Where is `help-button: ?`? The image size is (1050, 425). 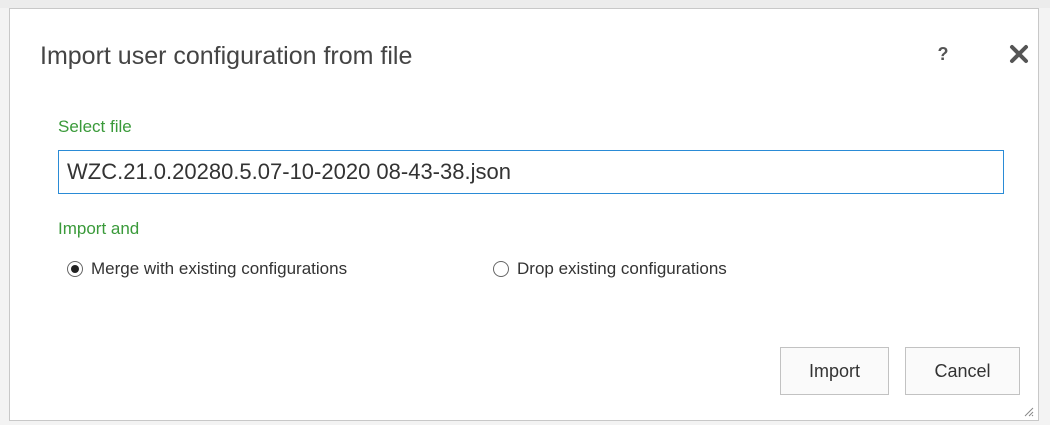
help-button: ? is located at coordinates (943, 54).